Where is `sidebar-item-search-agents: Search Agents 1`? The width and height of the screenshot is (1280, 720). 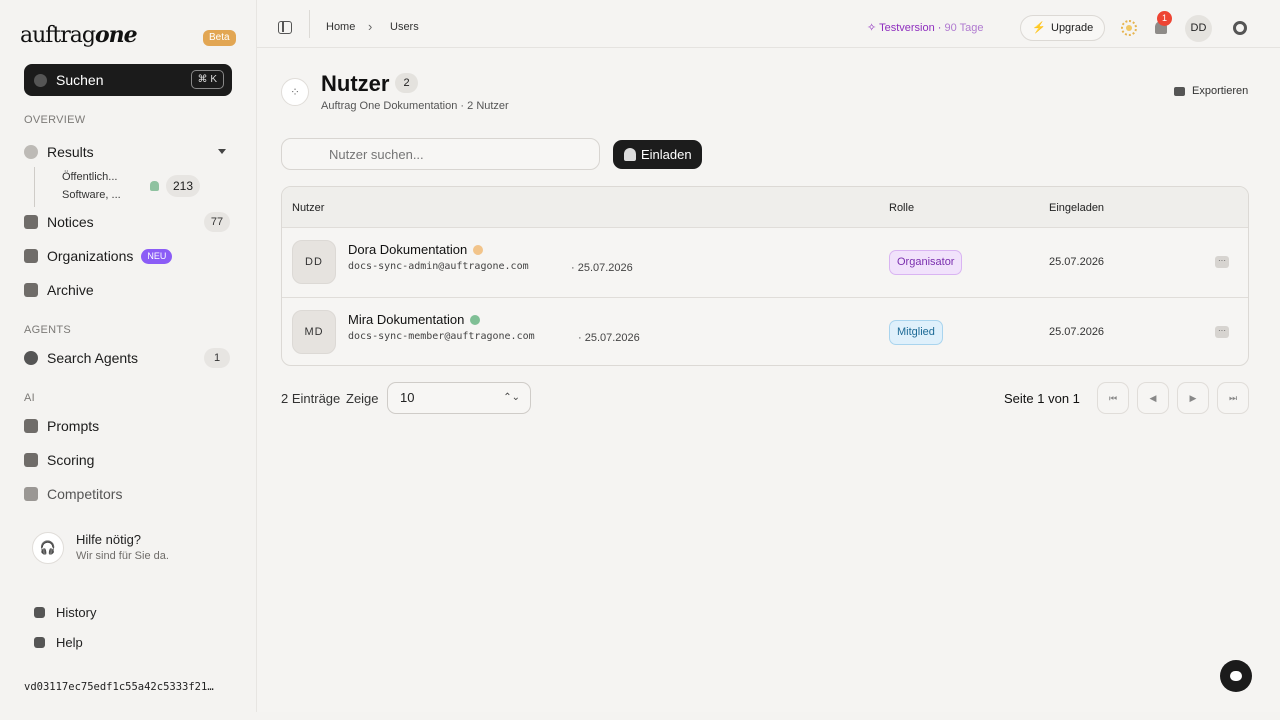
sidebar-item-search-agents: Search Agents 1 is located at coordinates (128, 358).